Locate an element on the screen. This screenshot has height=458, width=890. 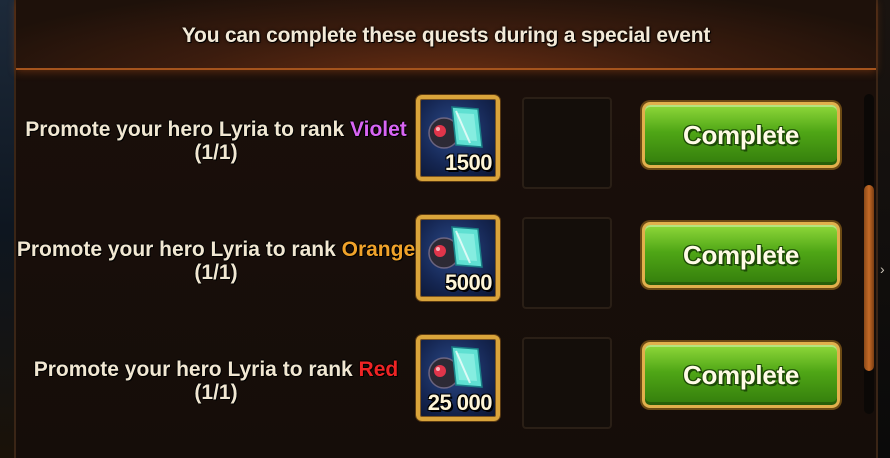
background-right-edge is located at coordinates (884, 229).